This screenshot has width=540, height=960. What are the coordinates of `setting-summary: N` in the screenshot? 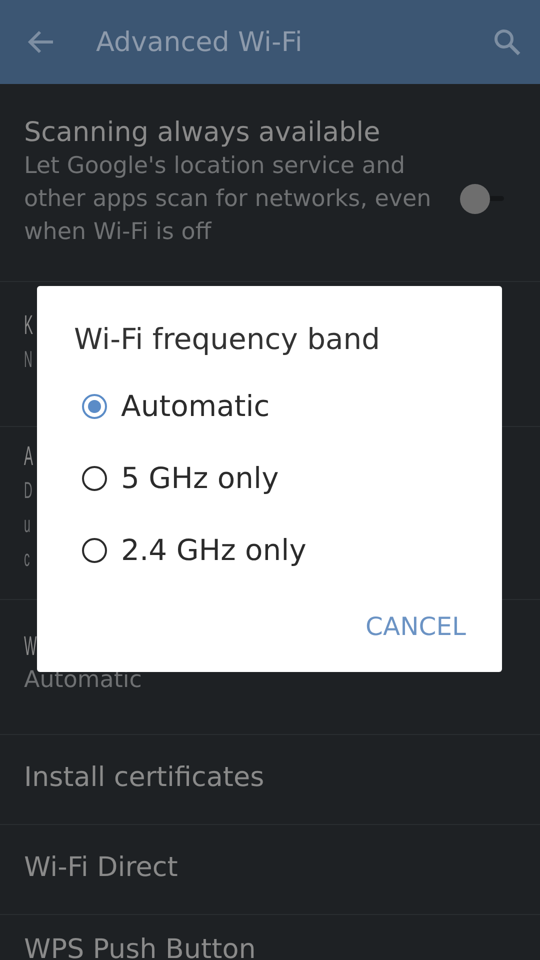 It's located at (28, 359).